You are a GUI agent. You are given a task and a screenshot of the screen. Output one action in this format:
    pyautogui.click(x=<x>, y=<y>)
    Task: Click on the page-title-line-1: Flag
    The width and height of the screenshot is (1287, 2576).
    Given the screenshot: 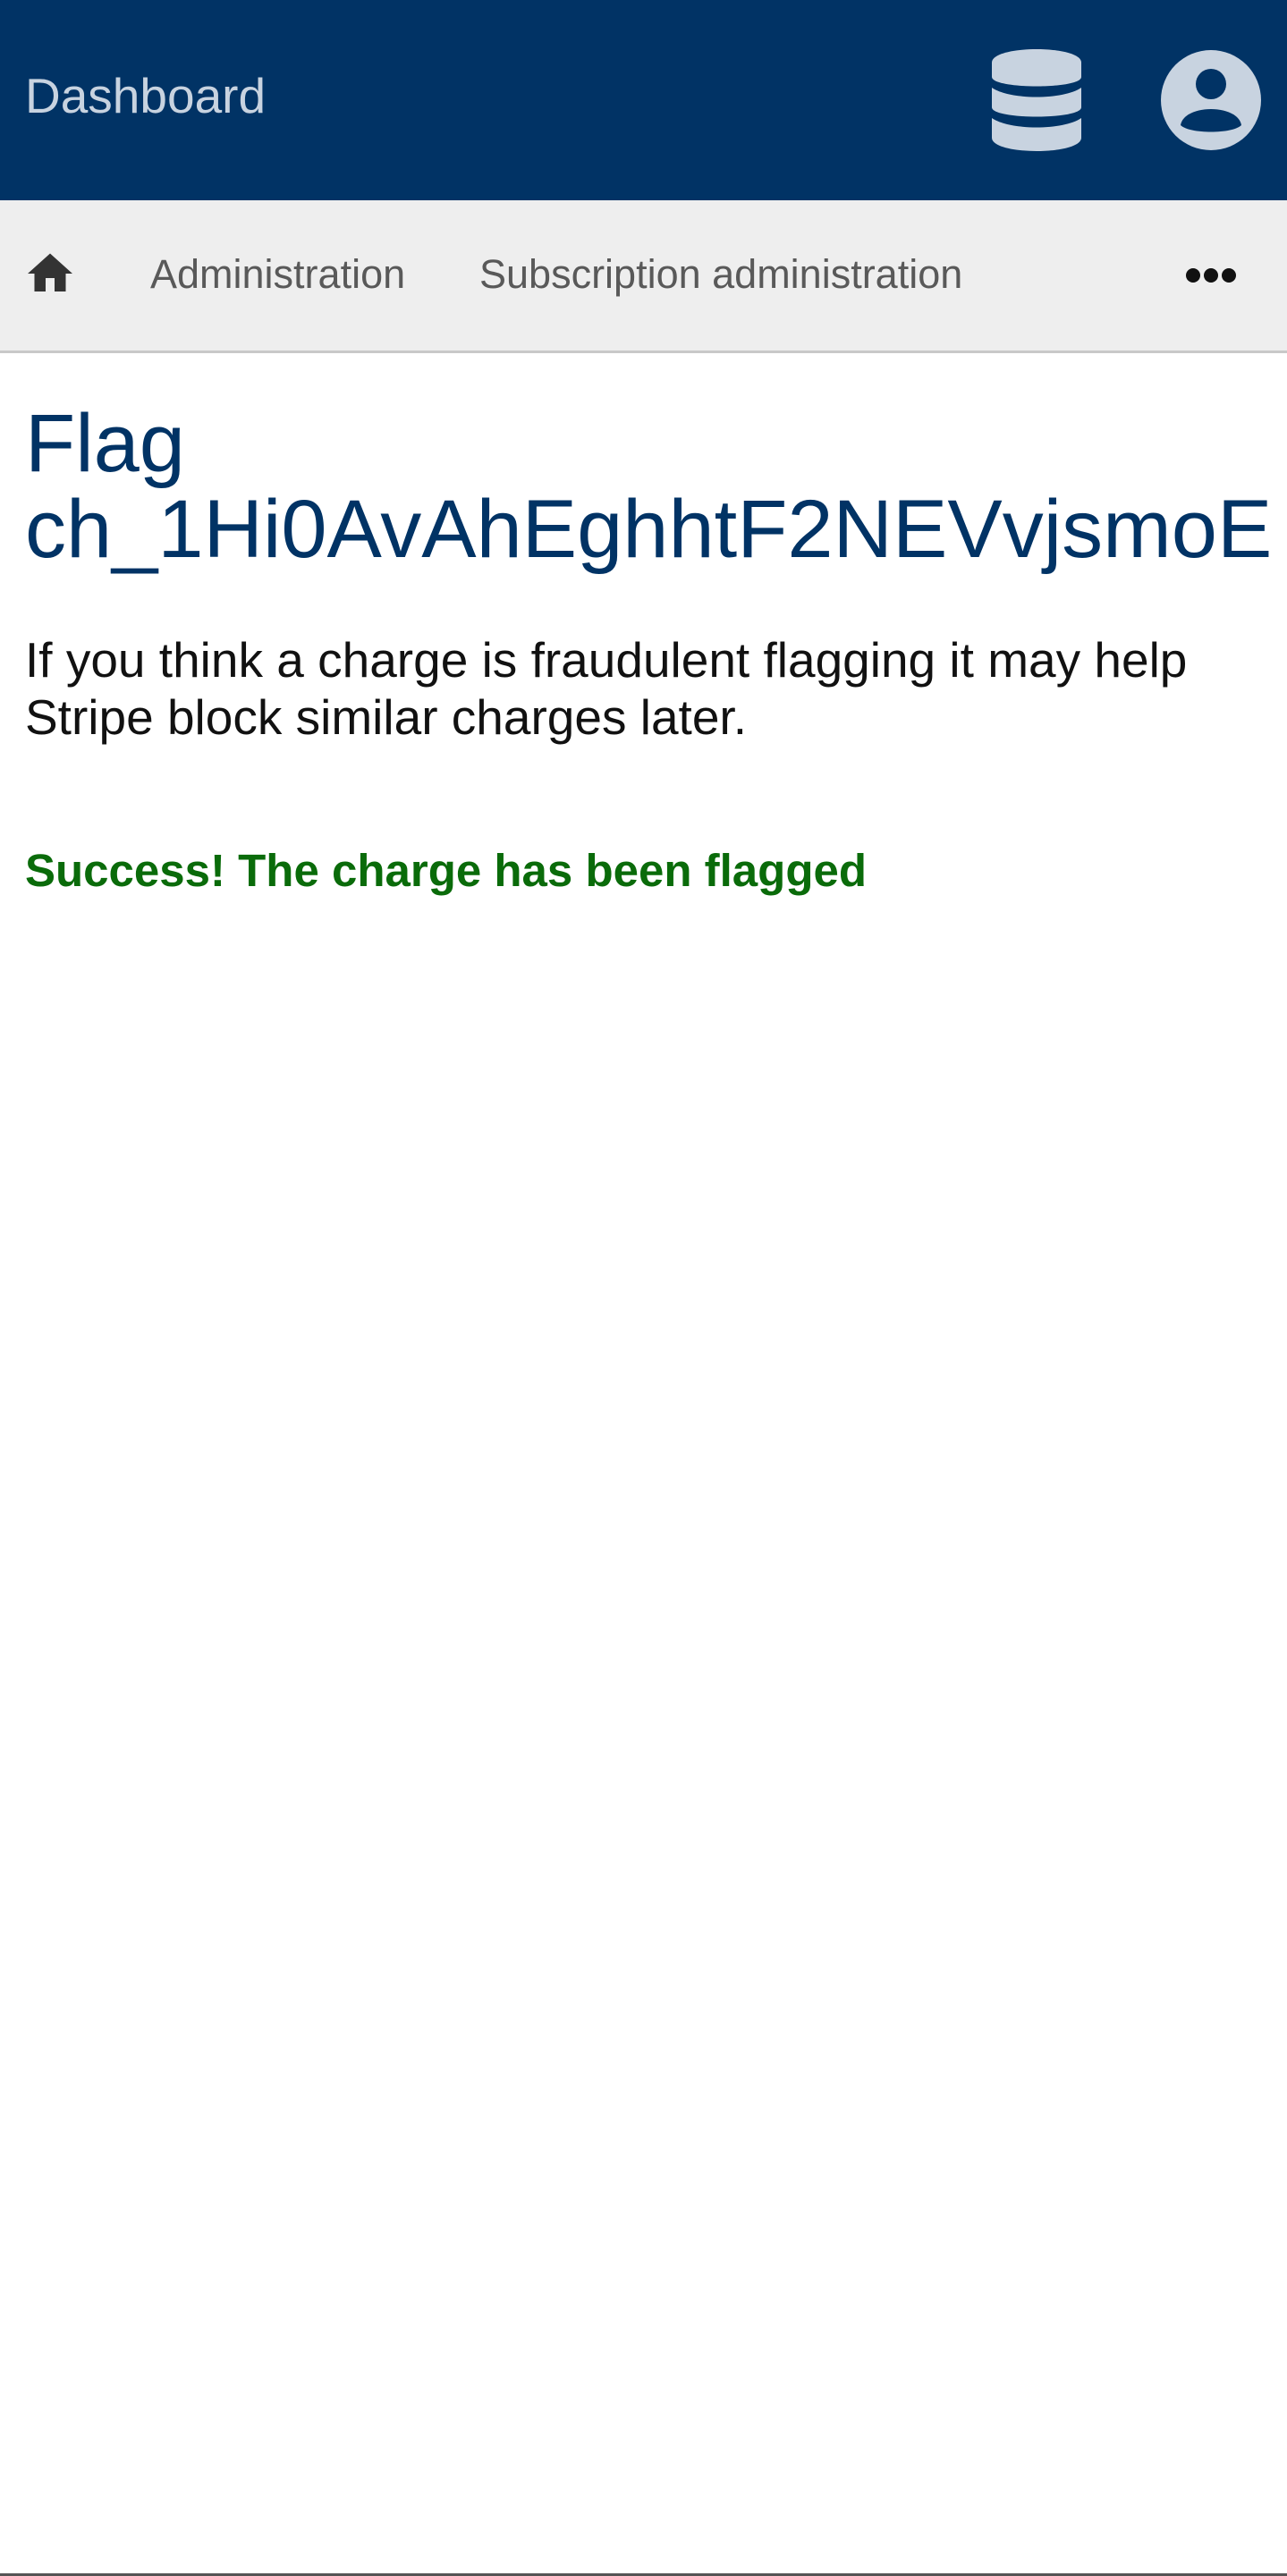 What is the action you would take?
    pyautogui.click(x=105, y=443)
    